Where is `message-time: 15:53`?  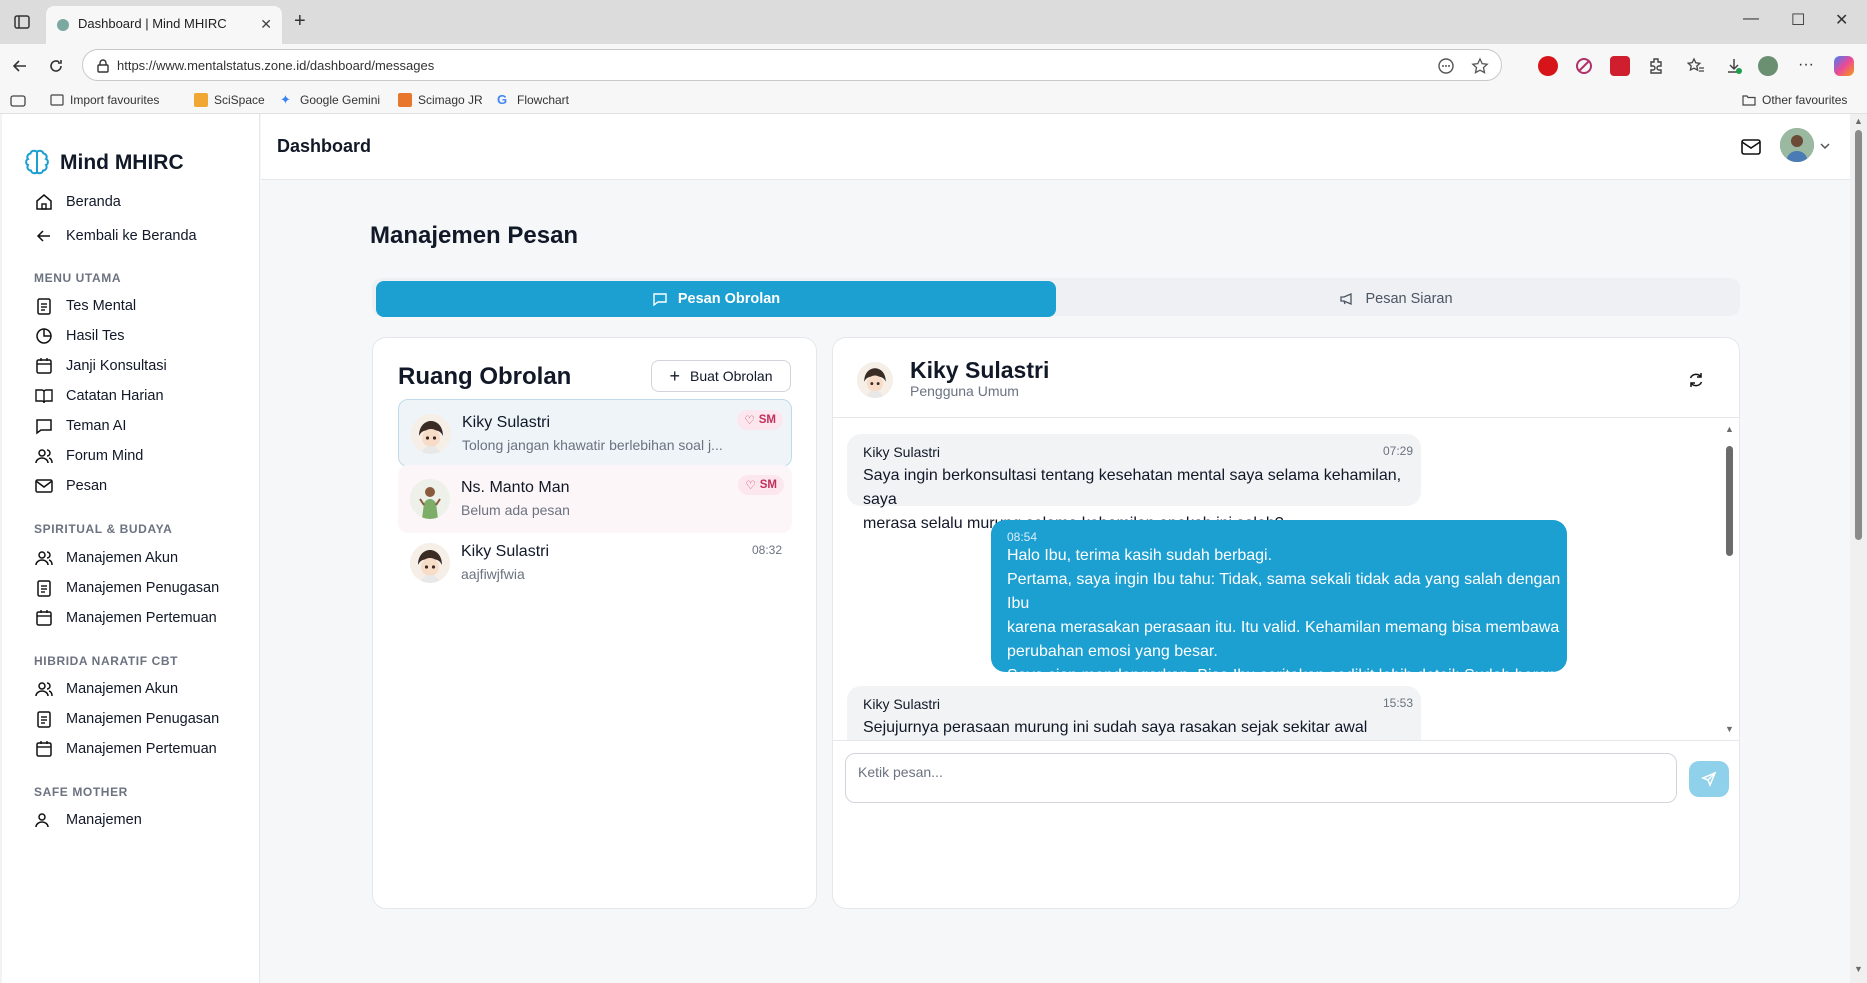
message-time: 15:53 is located at coordinates (1398, 703).